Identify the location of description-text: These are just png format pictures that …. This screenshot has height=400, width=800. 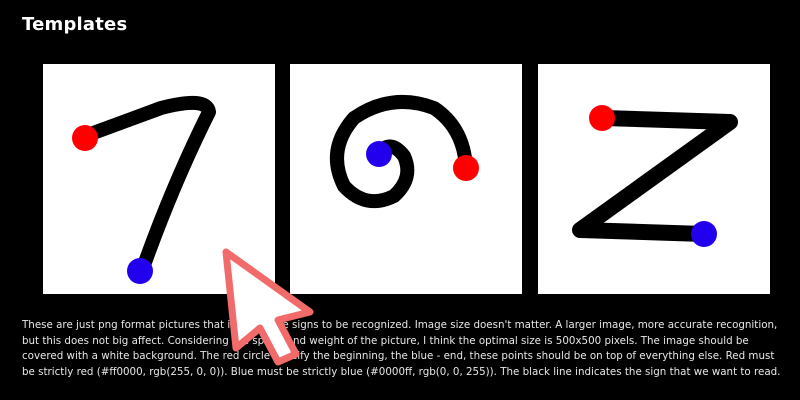
(401, 348).